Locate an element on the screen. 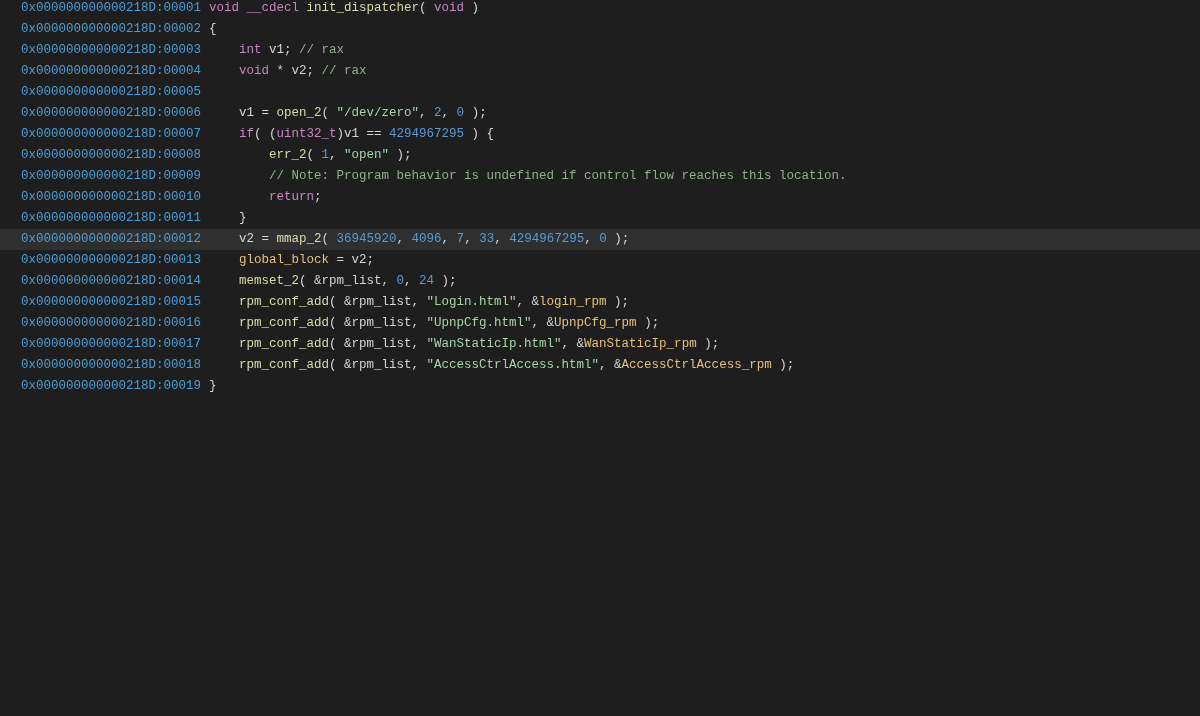  code-line: void __cdecl init_dispatcher( void ) is located at coordinates (344, 8).